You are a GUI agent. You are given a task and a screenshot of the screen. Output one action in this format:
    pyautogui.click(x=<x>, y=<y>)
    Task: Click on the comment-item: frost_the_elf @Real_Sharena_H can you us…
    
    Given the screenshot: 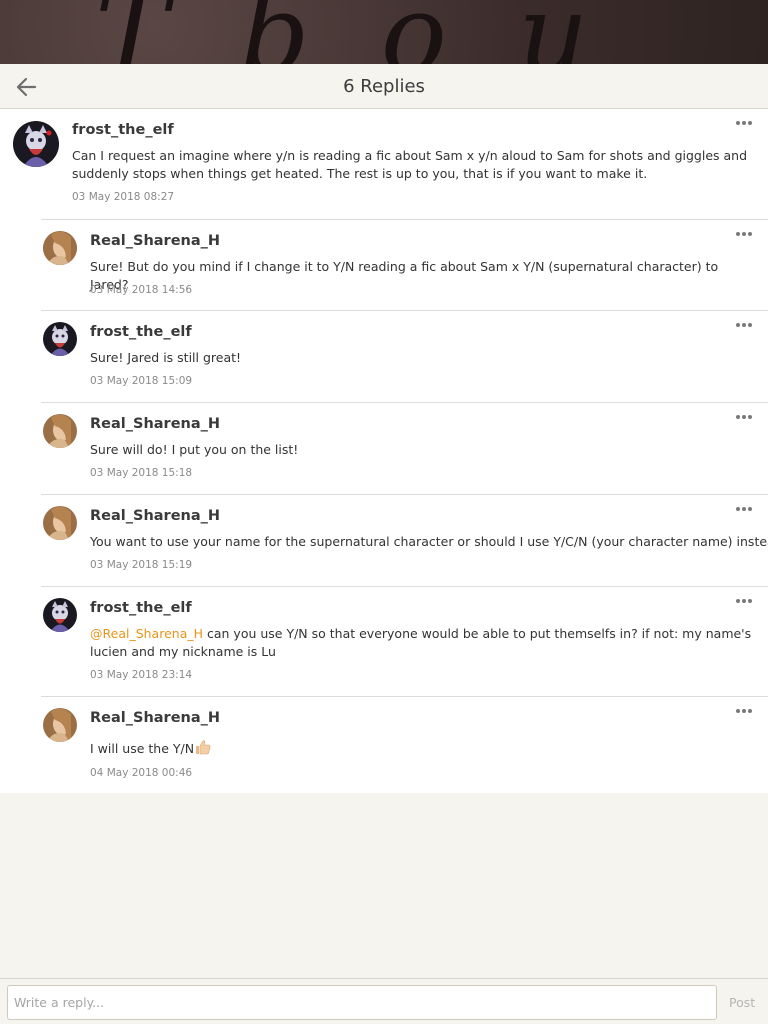 What is the action you would take?
    pyautogui.click(x=404, y=642)
    